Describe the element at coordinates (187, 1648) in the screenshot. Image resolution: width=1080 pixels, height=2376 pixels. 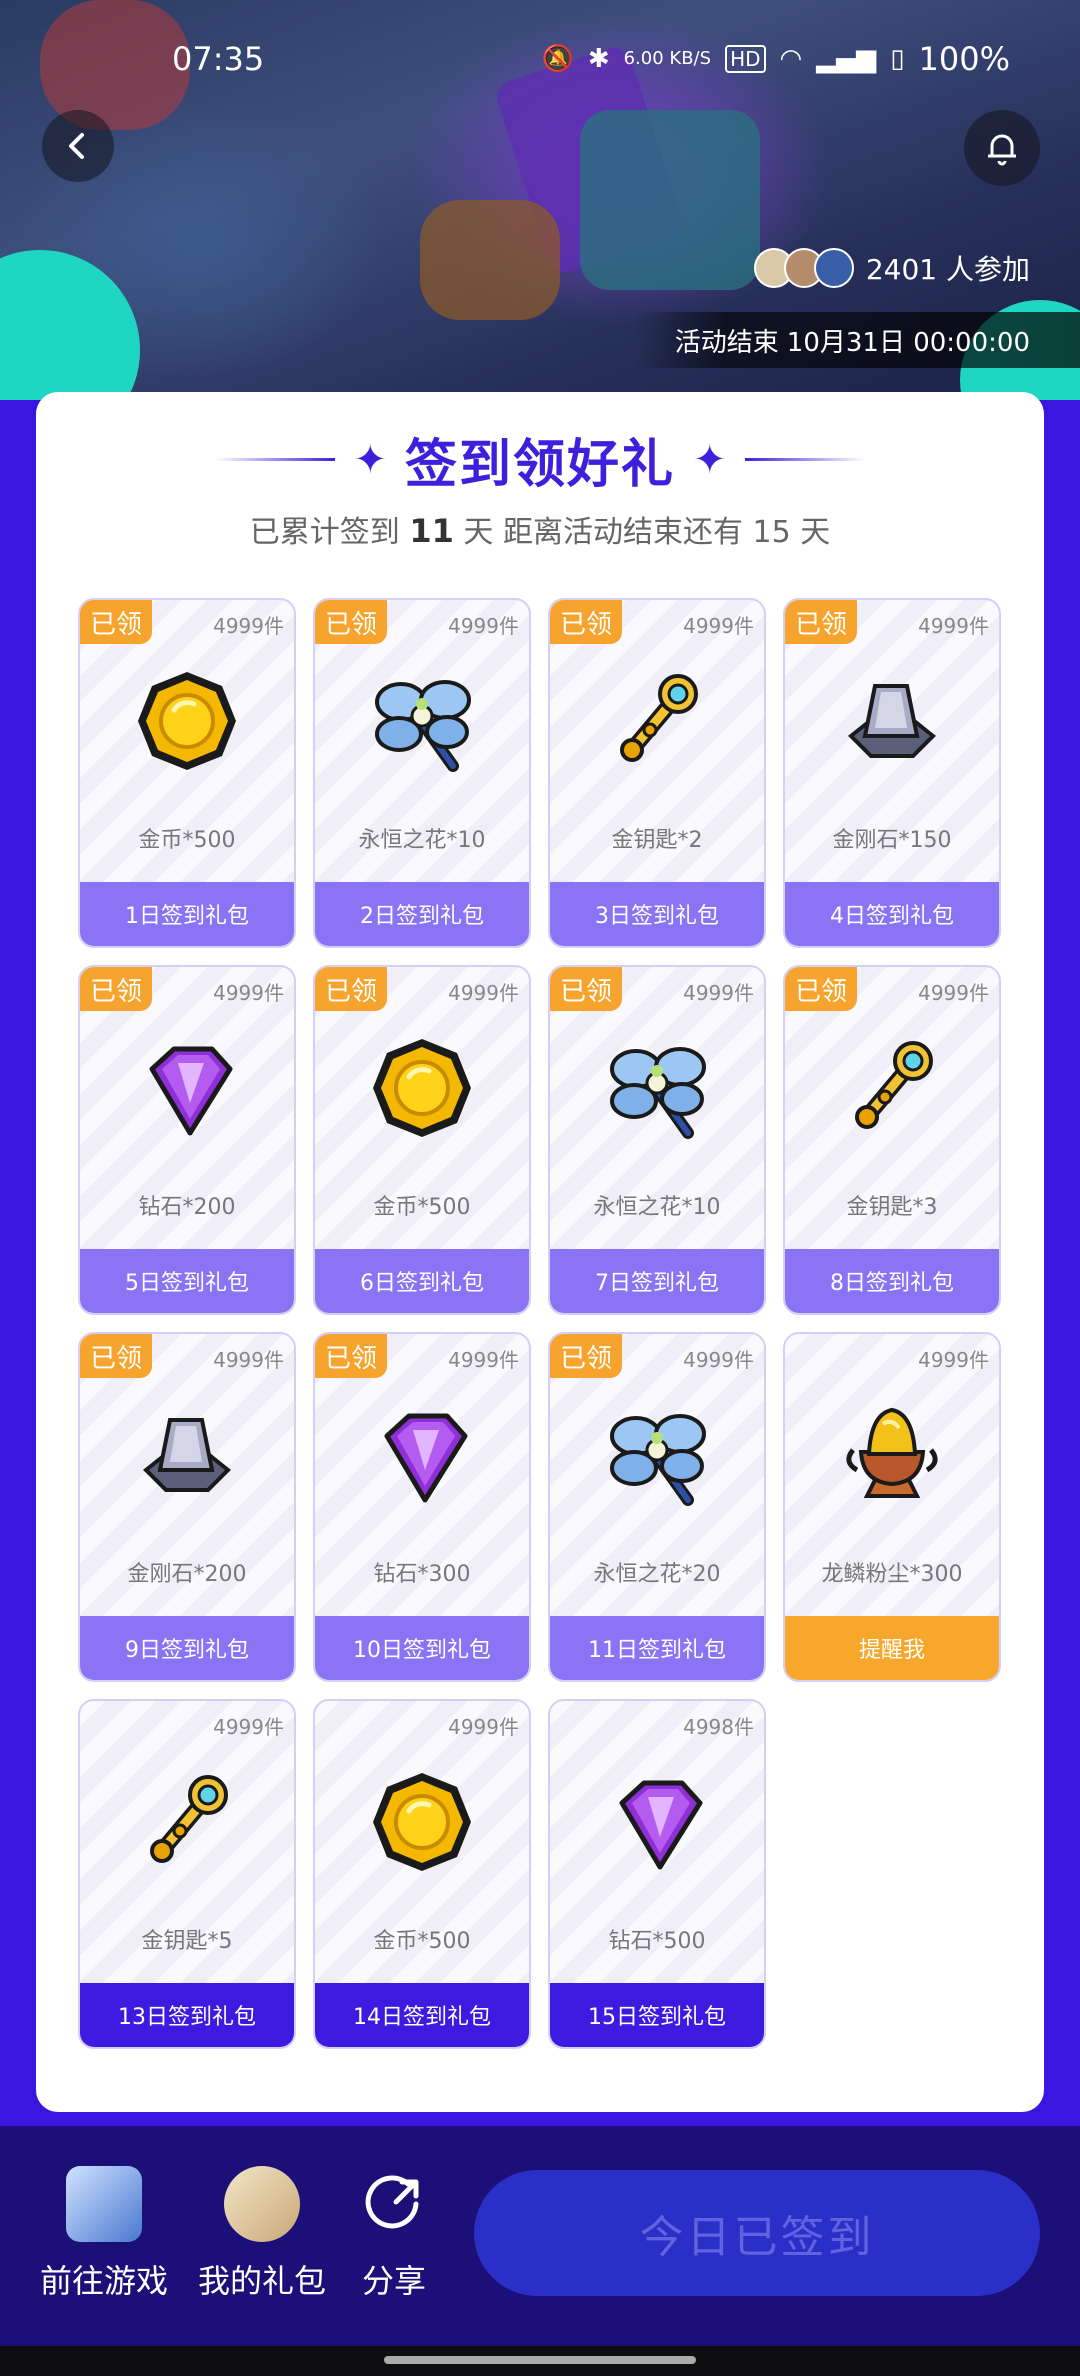
I see `gift-pack-button: 9日签到礼包` at that location.